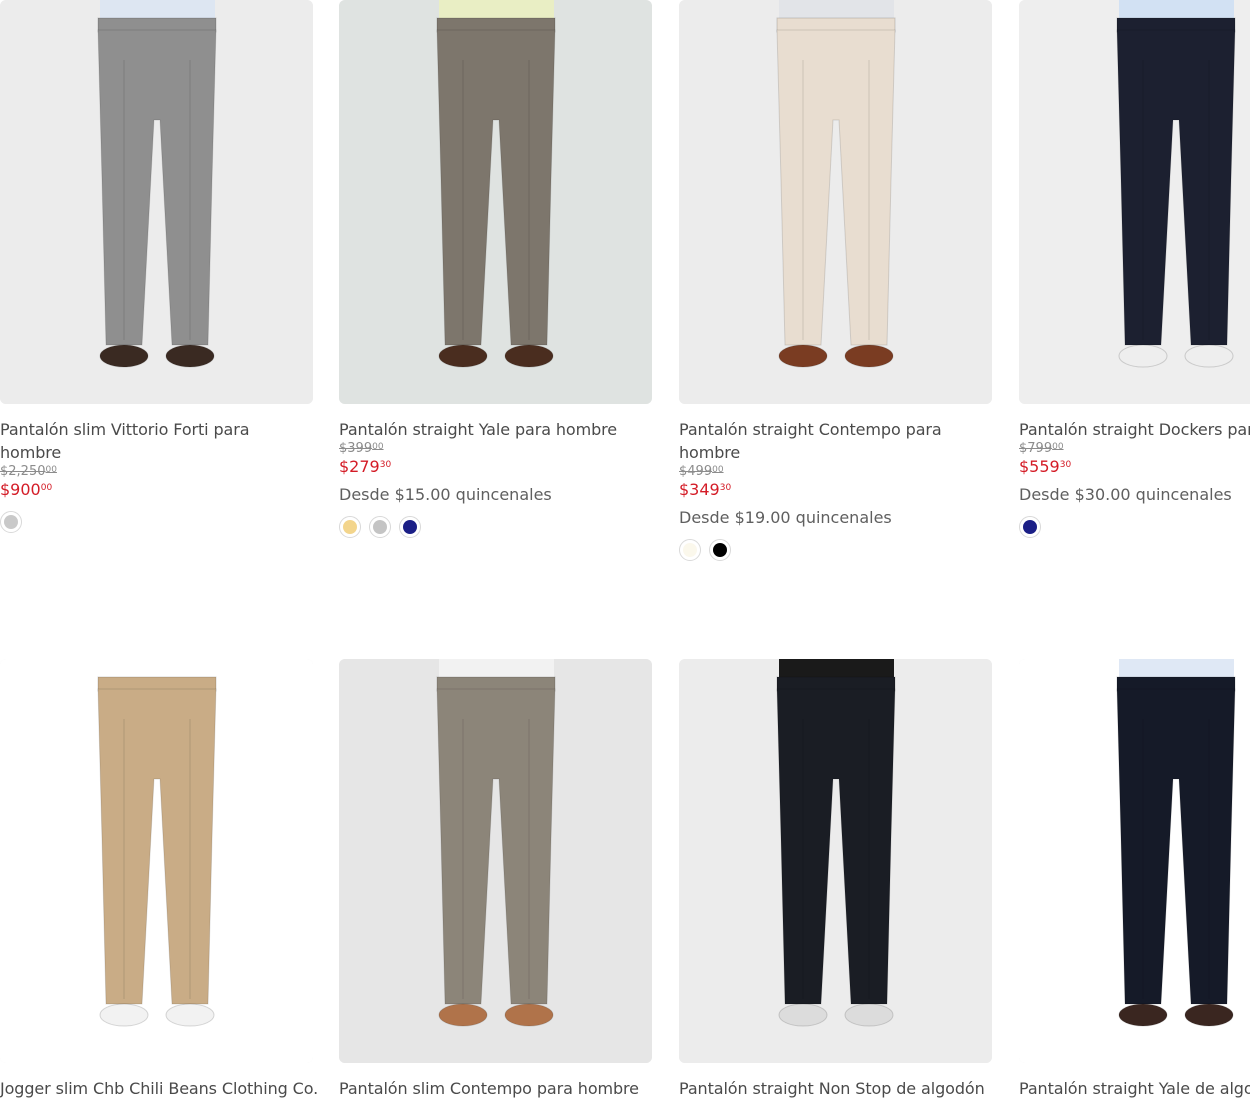 The width and height of the screenshot is (1250, 1100). Describe the element at coordinates (361, 448) in the screenshot. I see `original-price: $39900` at that location.